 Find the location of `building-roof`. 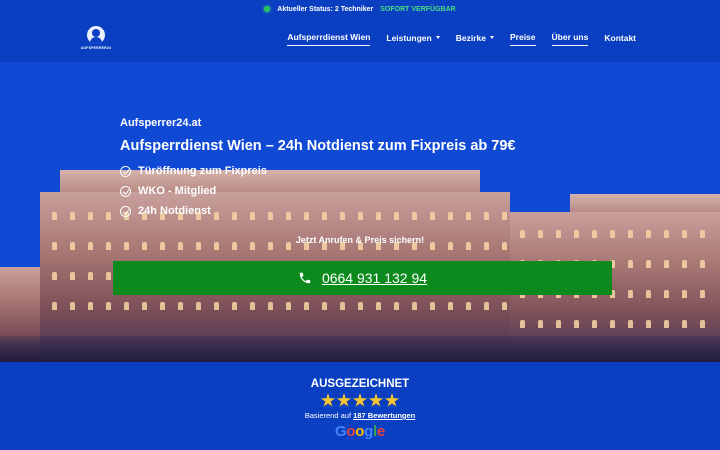

building-roof is located at coordinates (645, 203).